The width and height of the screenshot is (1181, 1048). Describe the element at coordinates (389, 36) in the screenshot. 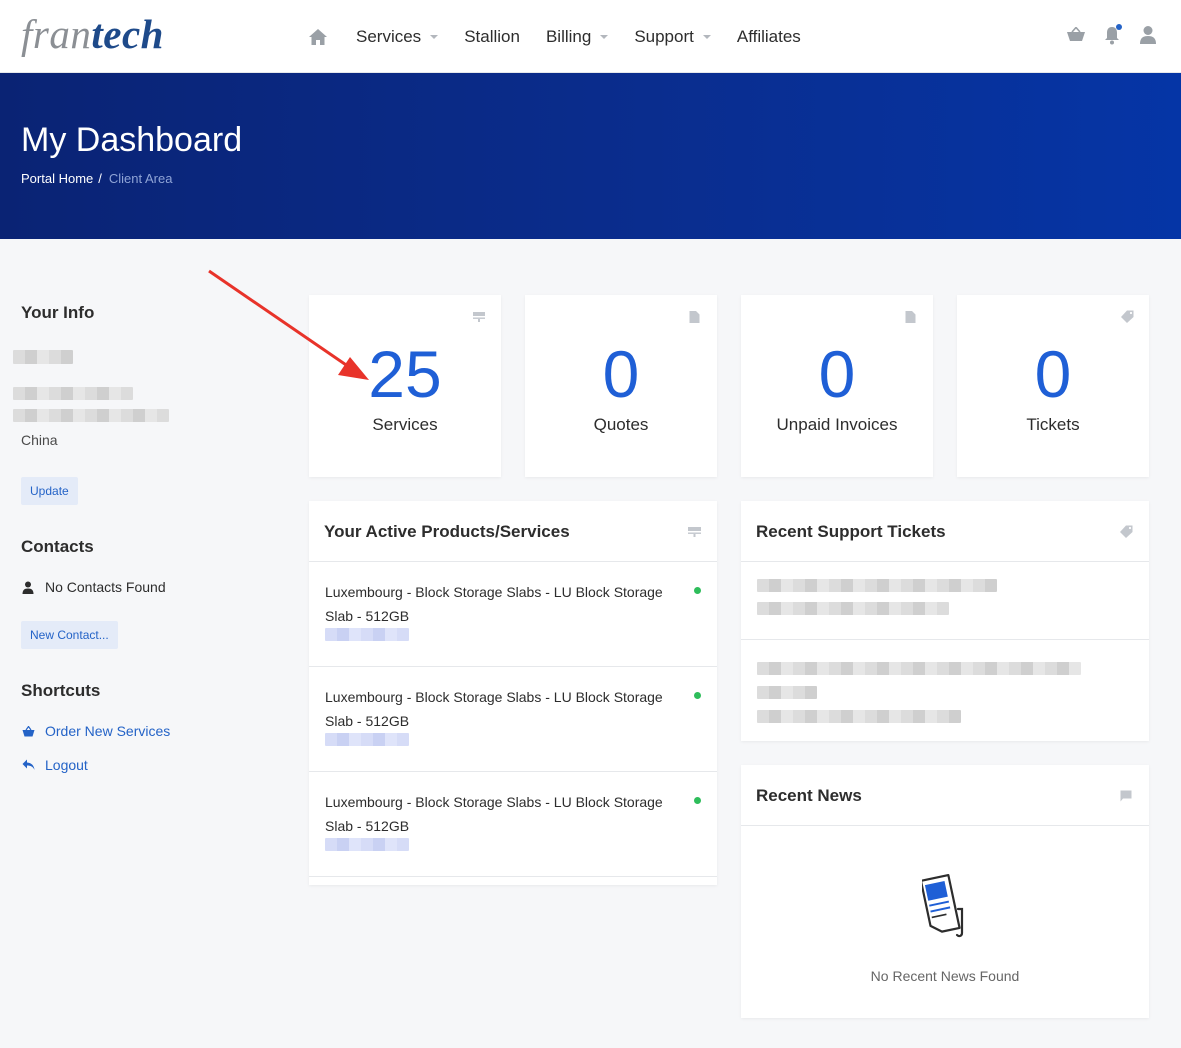

I see `nav-services-label: Services` at that location.